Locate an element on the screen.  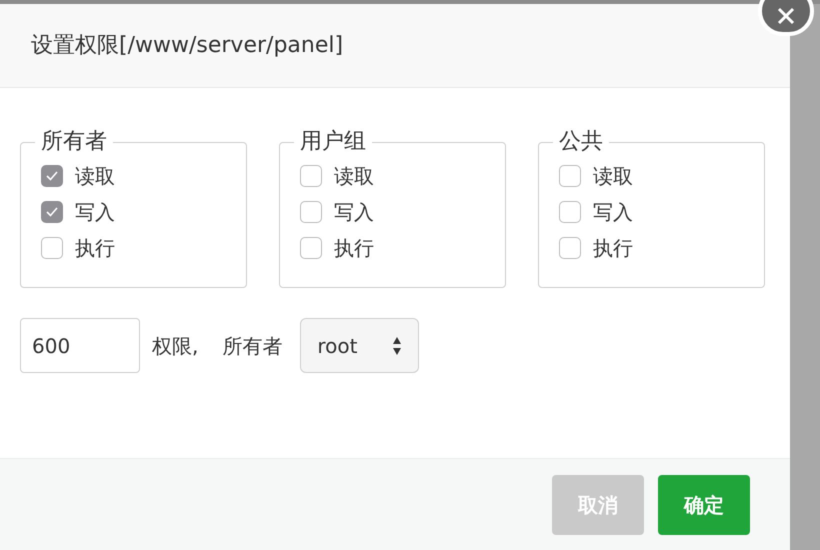
group-legend: 用户组 is located at coordinates (333, 142).